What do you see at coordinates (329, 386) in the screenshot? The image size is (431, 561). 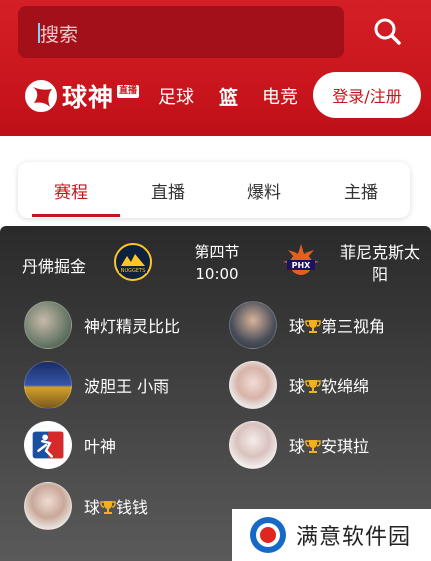 I see `anchor-name: 球软绵绵` at bounding box center [329, 386].